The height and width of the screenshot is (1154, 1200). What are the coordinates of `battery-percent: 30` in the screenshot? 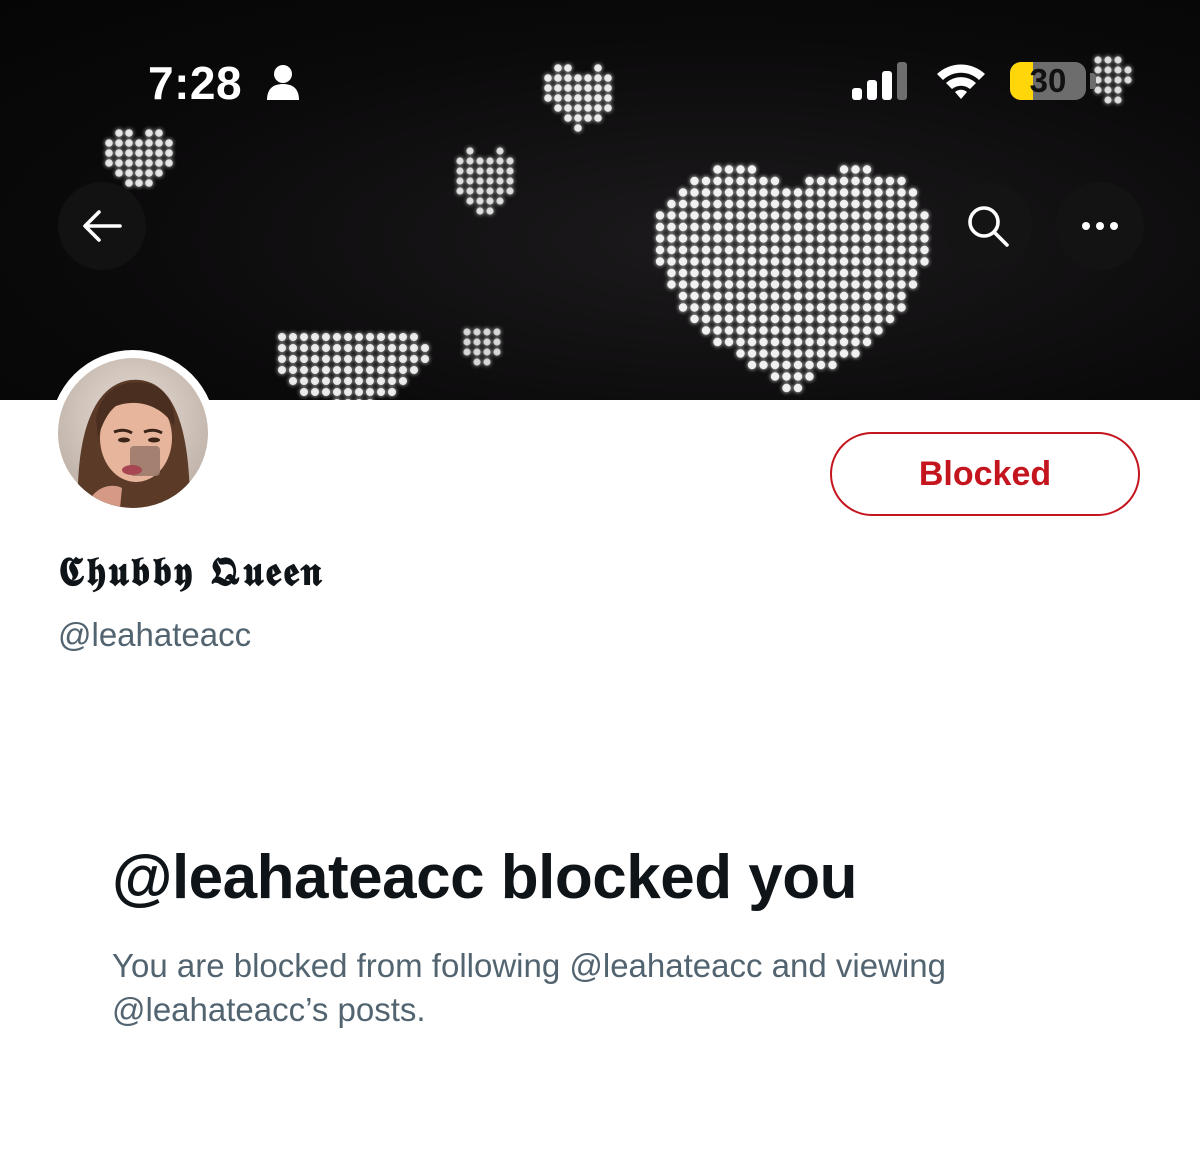 It's located at (1048, 80).